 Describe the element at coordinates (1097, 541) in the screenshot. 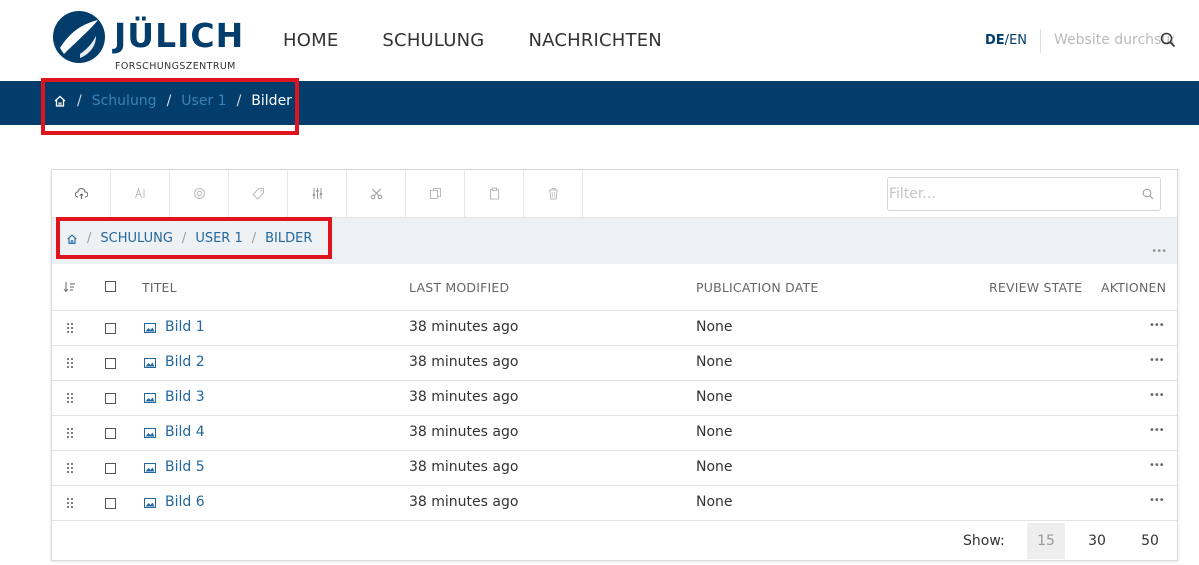

I see `page-size-30: 30` at that location.